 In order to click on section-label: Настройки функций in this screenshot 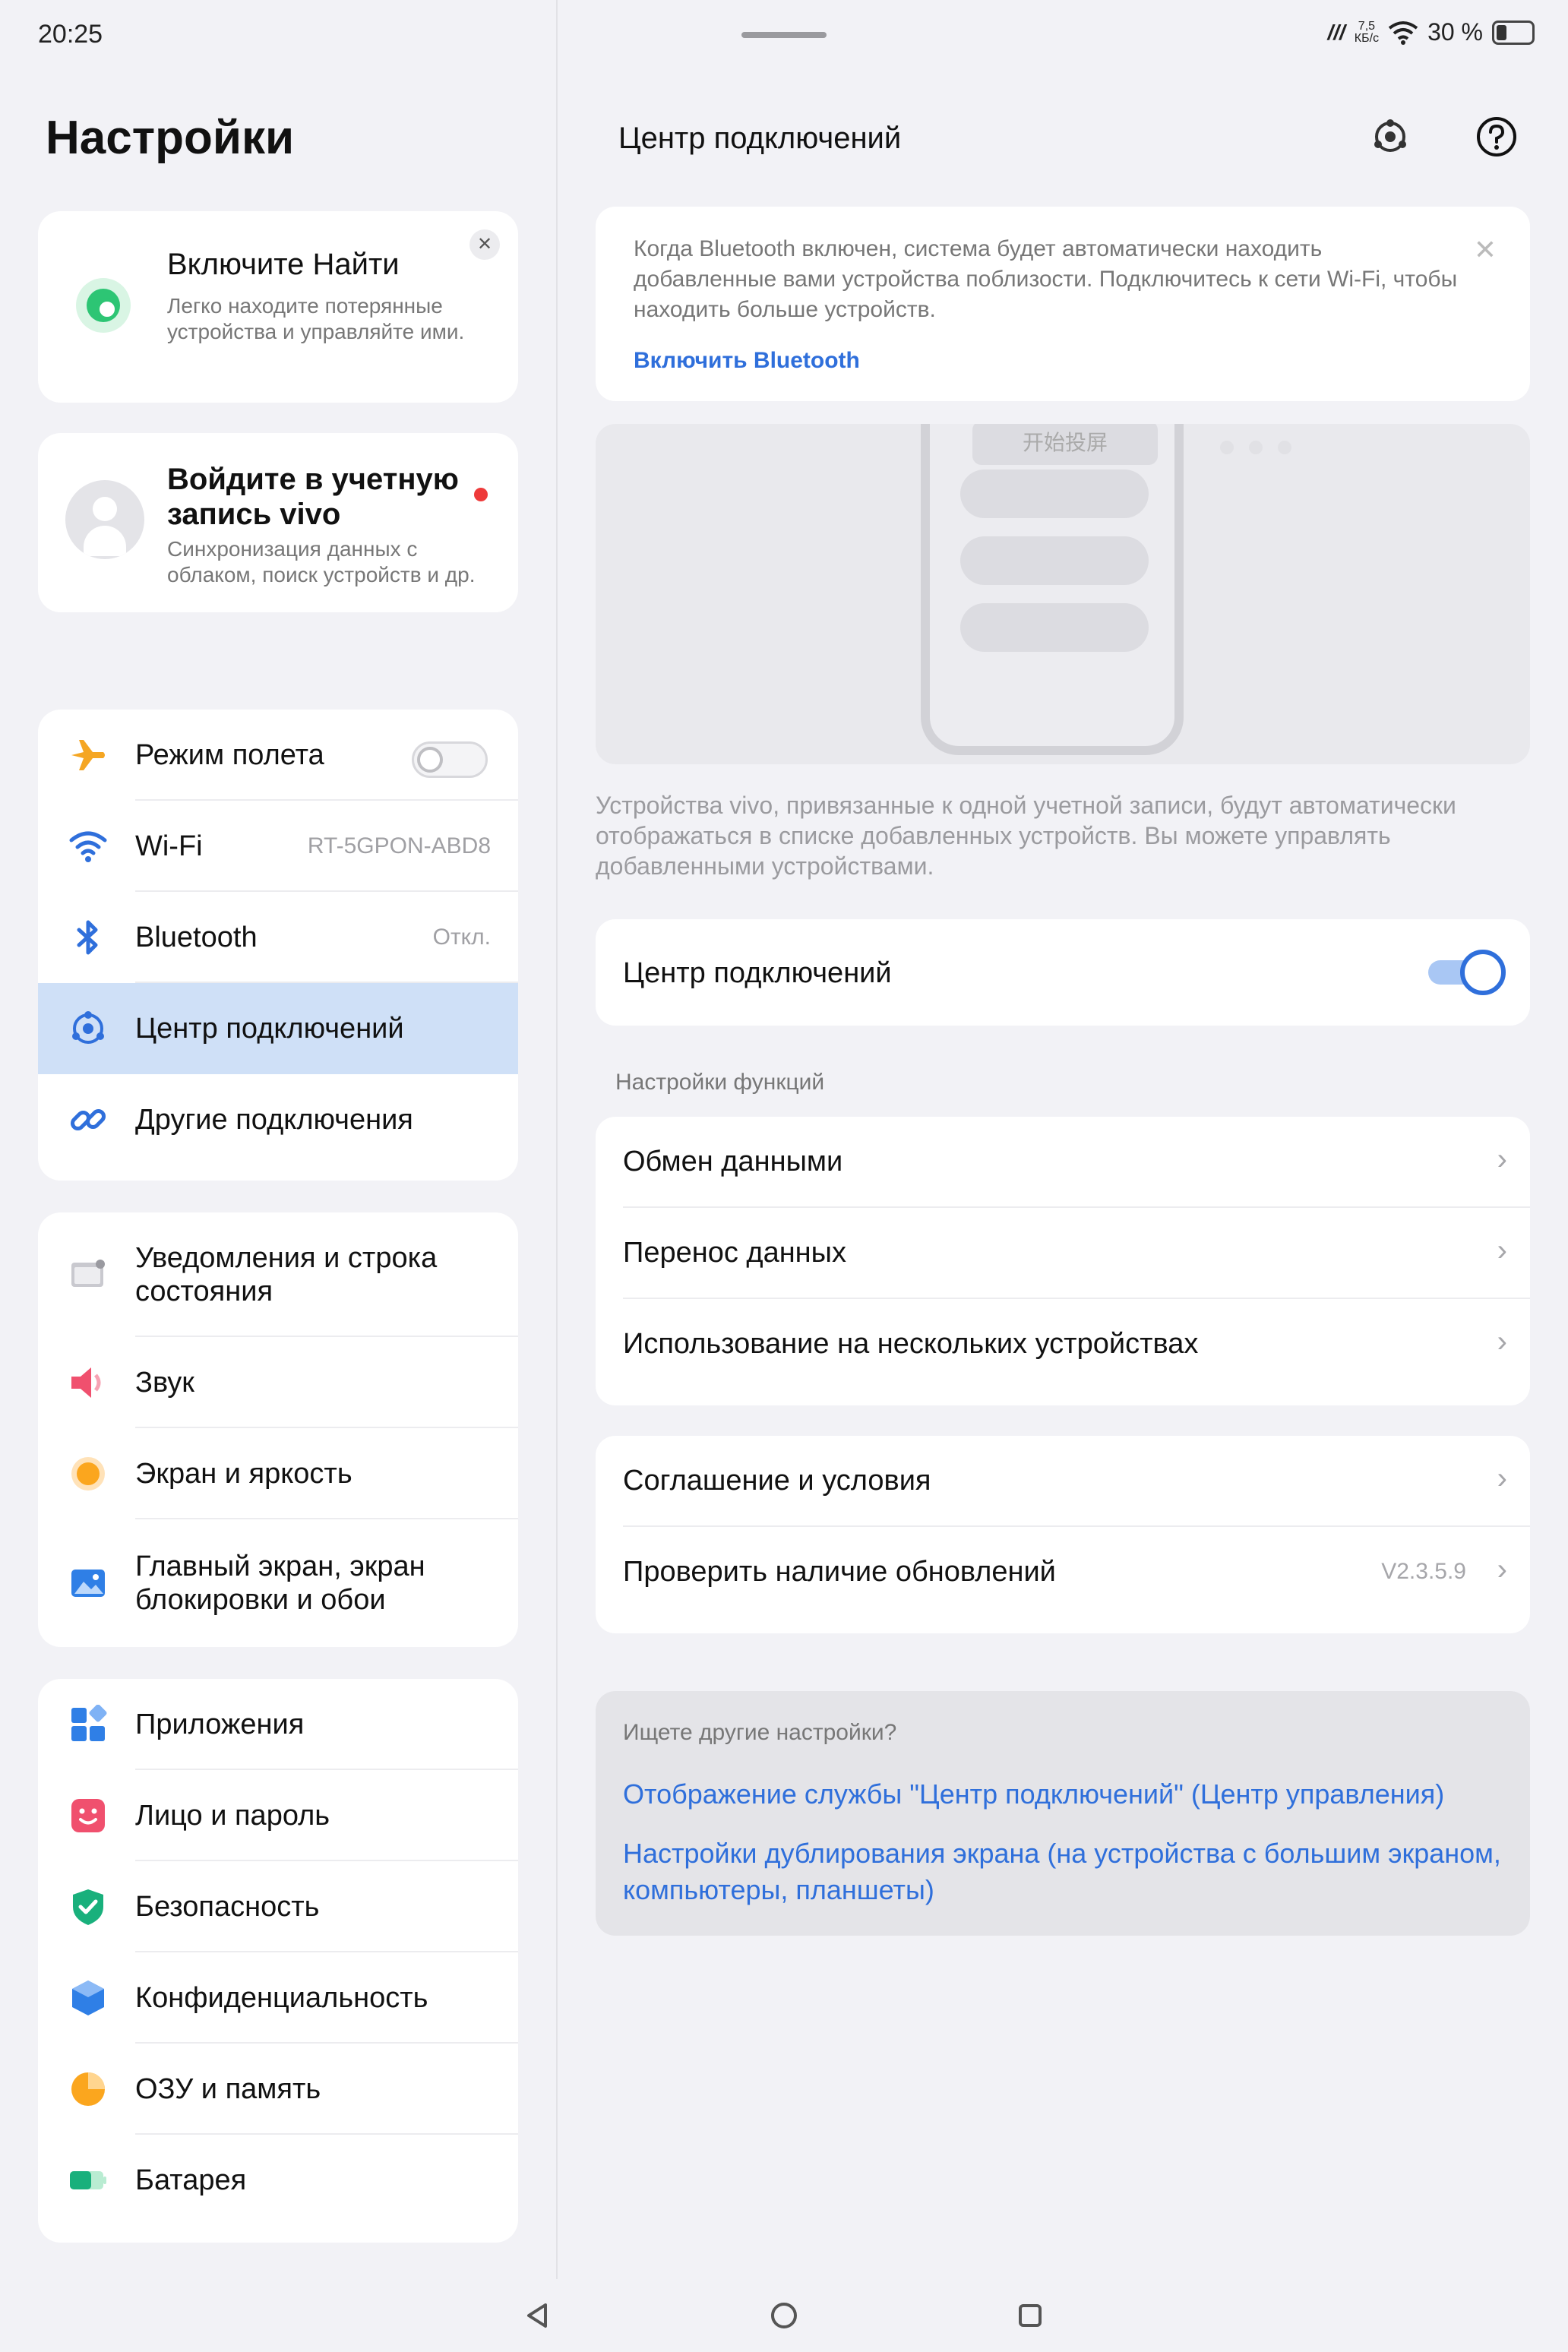, I will do `click(720, 1082)`.